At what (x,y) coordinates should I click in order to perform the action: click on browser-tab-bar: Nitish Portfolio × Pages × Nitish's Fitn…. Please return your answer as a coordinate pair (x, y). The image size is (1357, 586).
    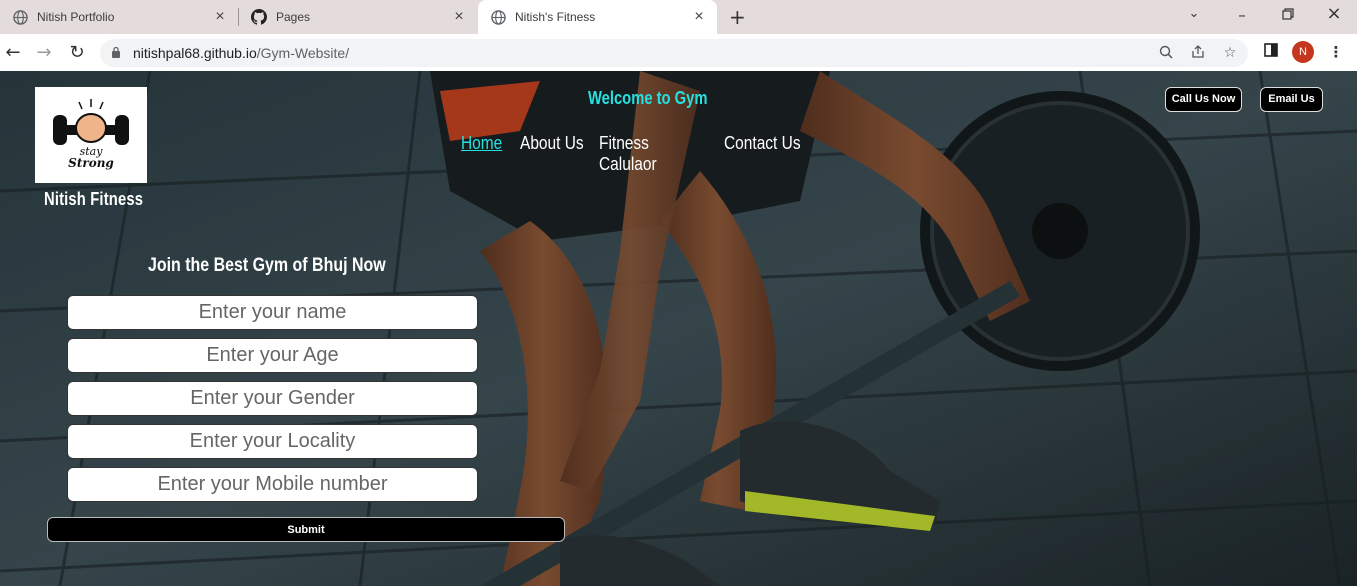
    Looking at the image, I should click on (678, 17).